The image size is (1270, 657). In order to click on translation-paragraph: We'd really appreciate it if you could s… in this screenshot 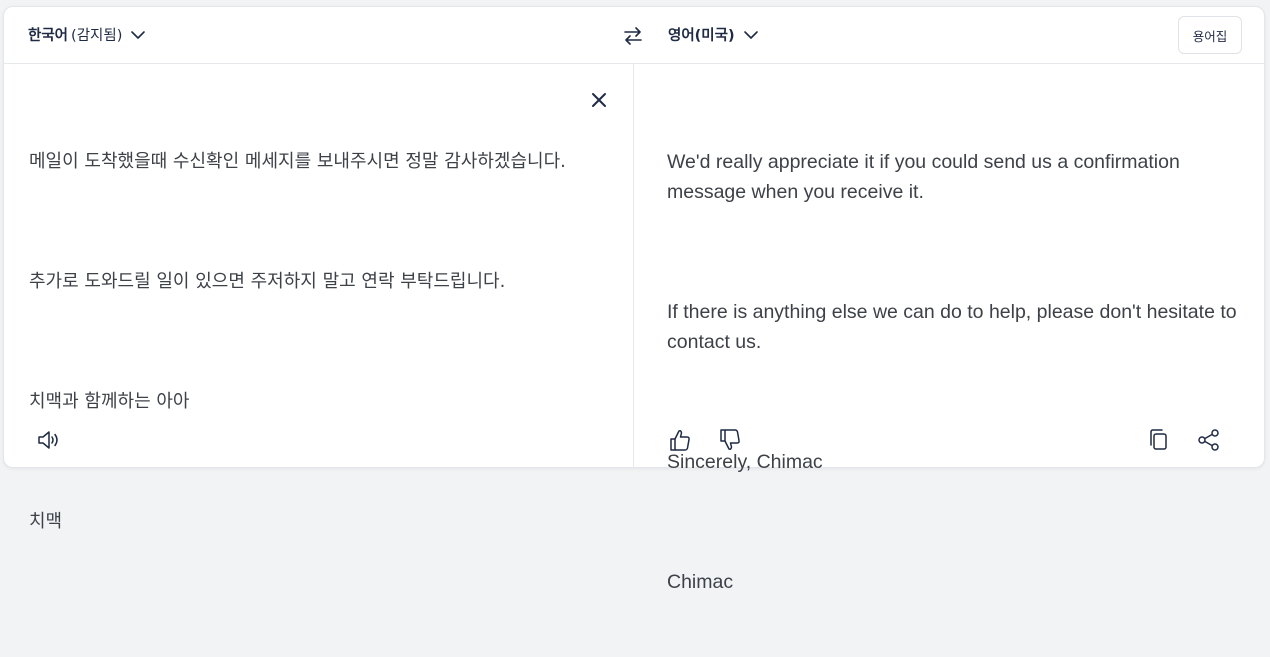, I will do `click(926, 177)`.